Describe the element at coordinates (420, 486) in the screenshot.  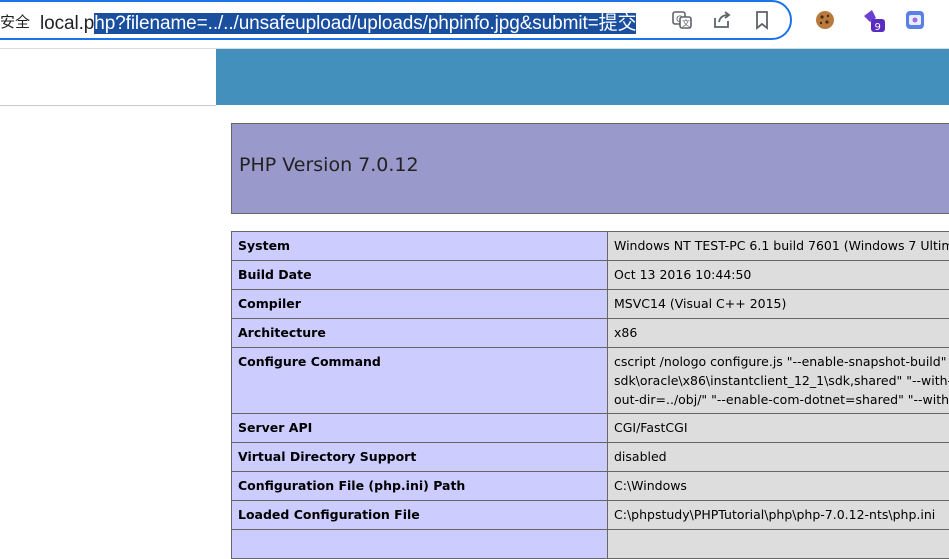
I see `row-key: Configuration File (php.ini) Path` at that location.